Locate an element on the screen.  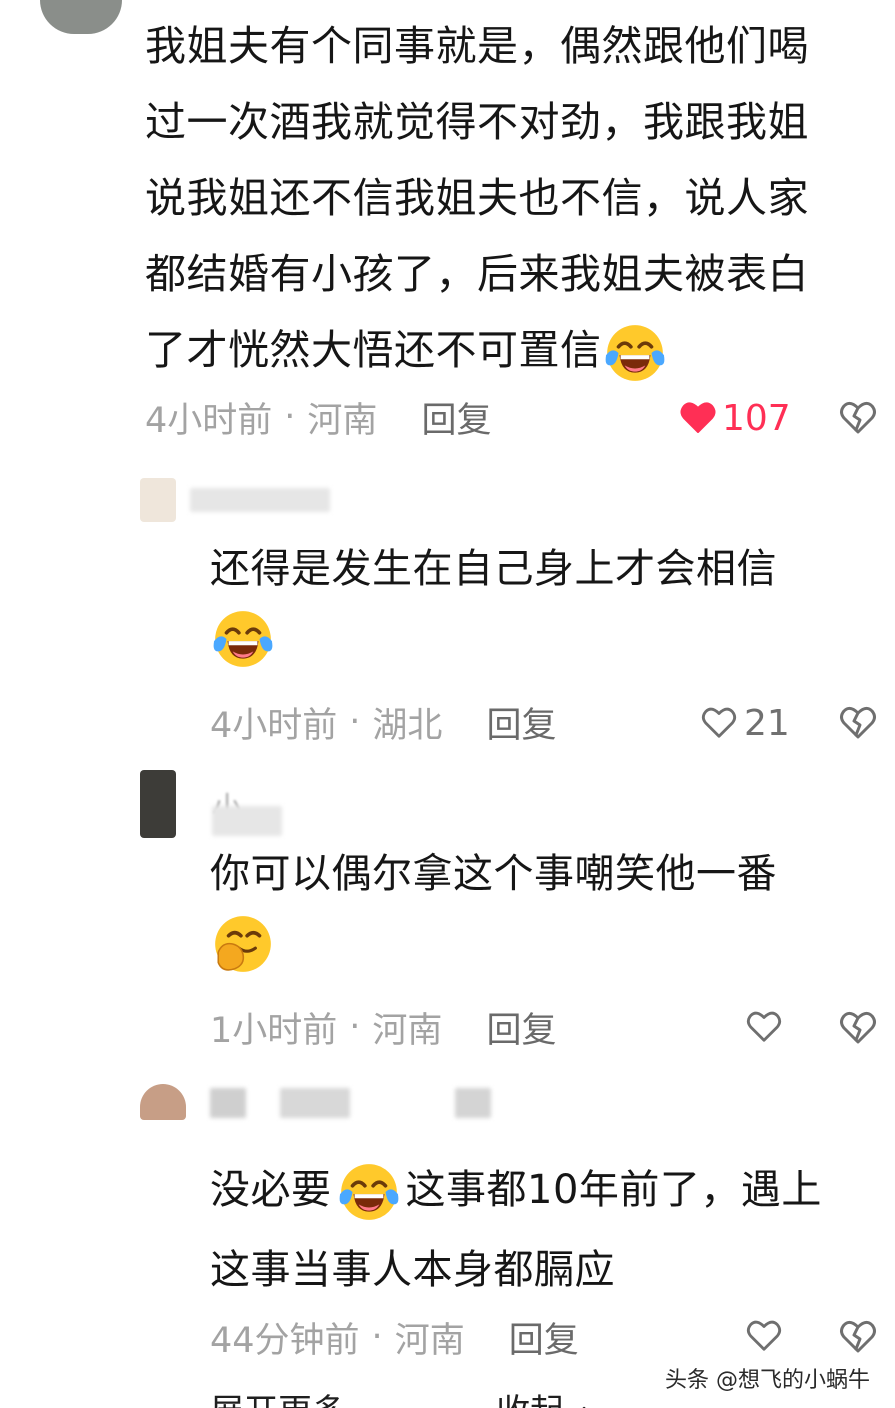
comment-line: 了才恍然大悟还不可置信 is located at coordinates (512, 350).